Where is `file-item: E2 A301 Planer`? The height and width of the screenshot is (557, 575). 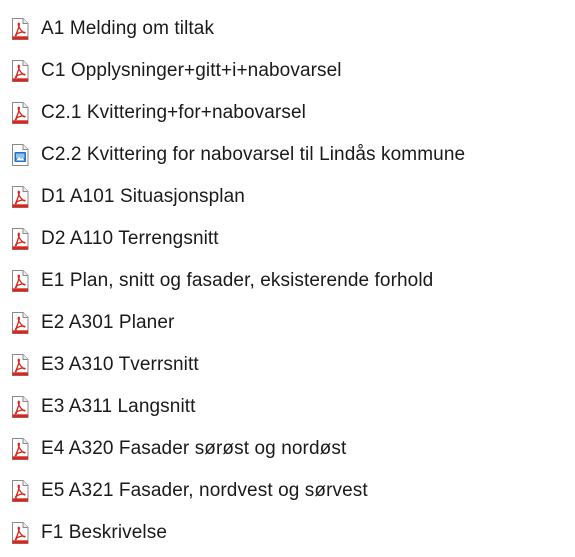 file-item: E2 A301 Planer is located at coordinates (287, 323).